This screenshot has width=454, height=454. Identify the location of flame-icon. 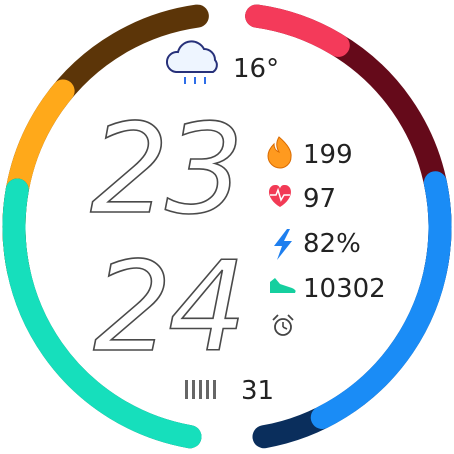
(279, 152).